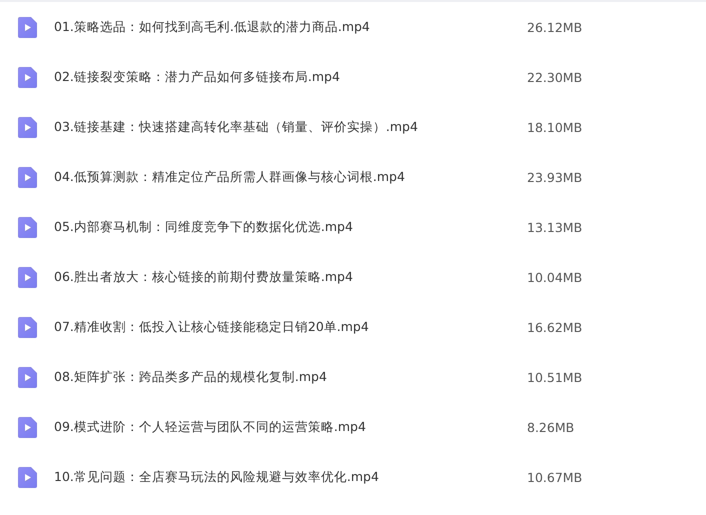 The width and height of the screenshot is (706, 515). What do you see at coordinates (554, 277) in the screenshot?
I see `file-size: 10.04MB` at bounding box center [554, 277].